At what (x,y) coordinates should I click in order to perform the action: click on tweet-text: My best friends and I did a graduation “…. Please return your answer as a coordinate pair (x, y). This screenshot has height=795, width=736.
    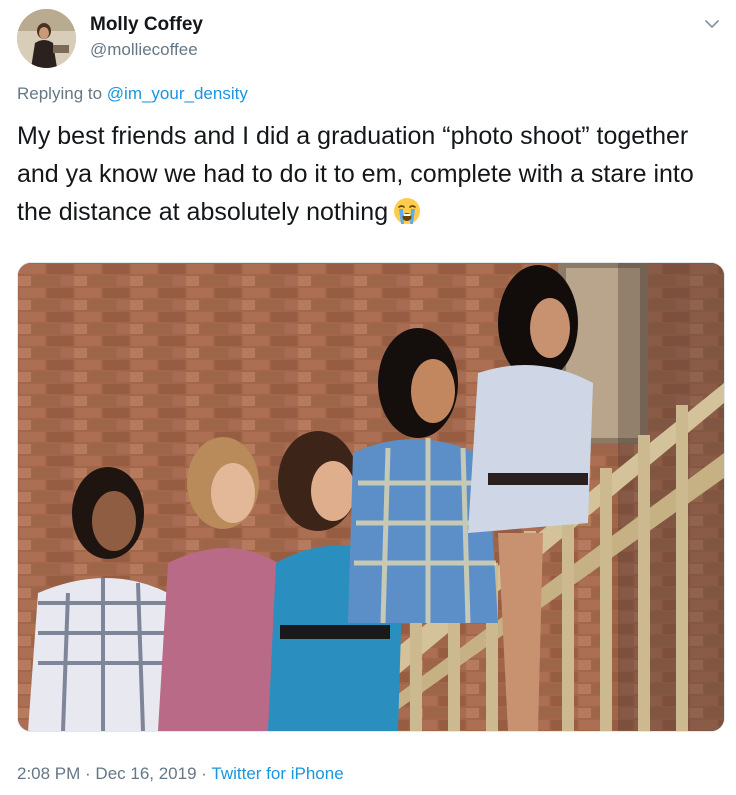
    Looking at the image, I should click on (367, 174).